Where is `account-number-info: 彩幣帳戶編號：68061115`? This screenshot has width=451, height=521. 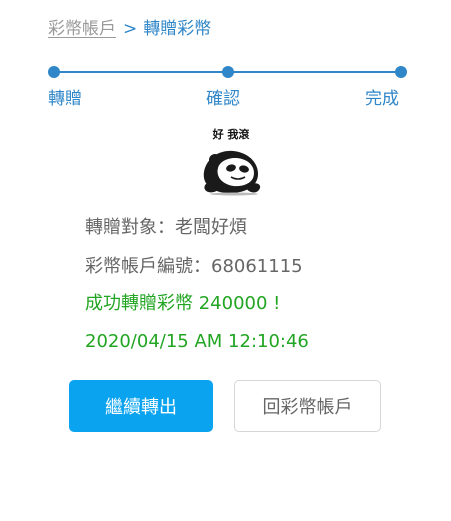
account-number-info: 彩幣帳戶編號：68061115 is located at coordinates (194, 266).